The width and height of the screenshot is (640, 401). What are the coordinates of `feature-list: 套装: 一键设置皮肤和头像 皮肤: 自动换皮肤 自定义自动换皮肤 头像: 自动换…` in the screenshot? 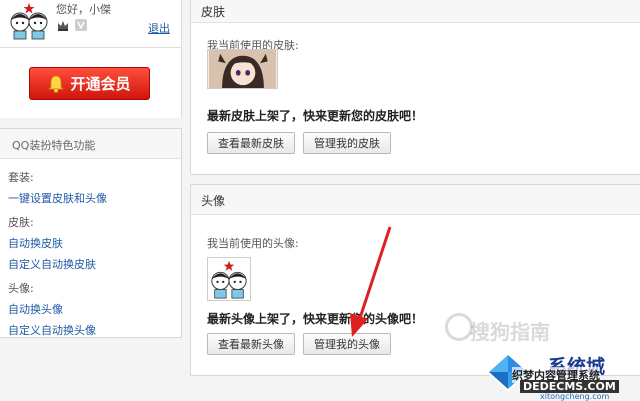 It's located at (90, 248).